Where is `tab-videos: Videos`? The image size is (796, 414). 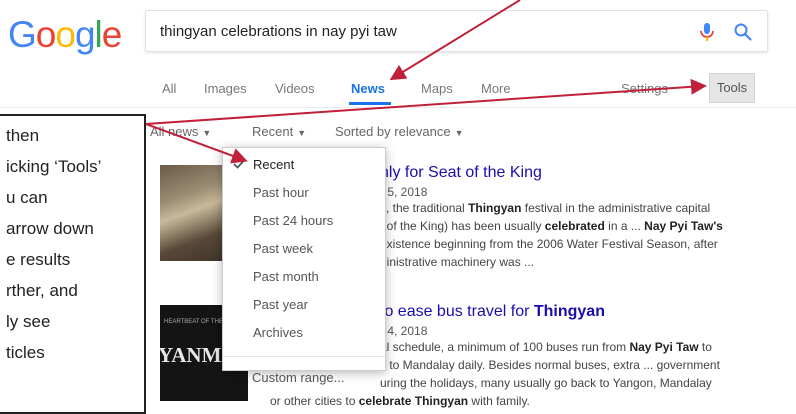
tab-videos: Videos is located at coordinates (295, 88).